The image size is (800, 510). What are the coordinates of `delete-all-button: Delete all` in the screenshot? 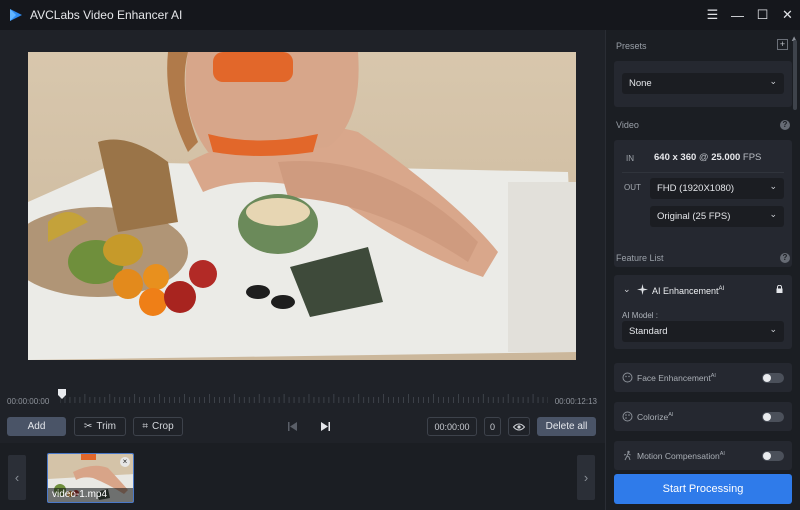 It's located at (566, 426).